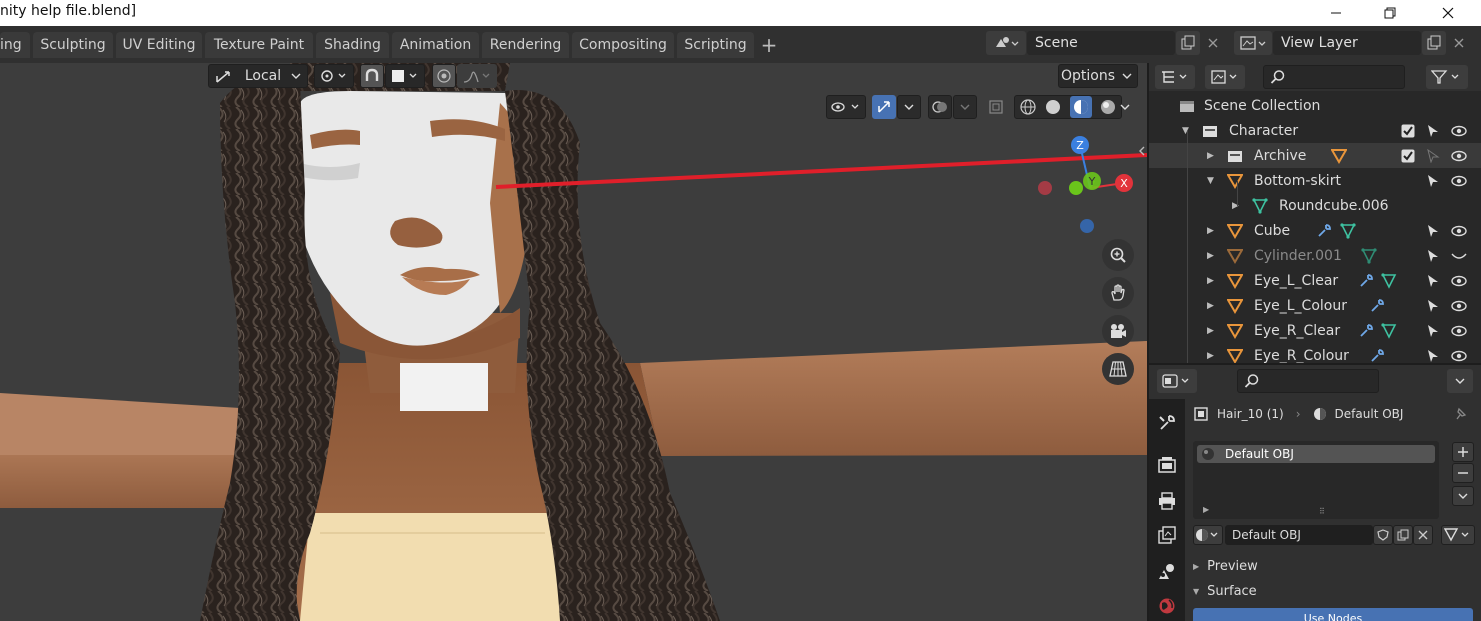  I want to click on close-button, so click(1448, 13).